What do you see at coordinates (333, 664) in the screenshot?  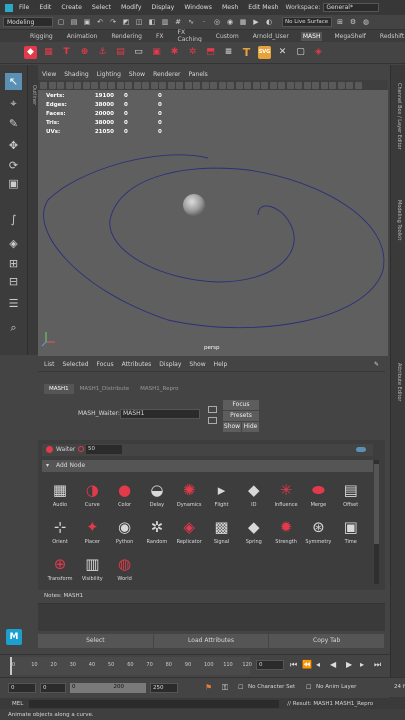 I see `play-back-icon: ◀` at bounding box center [333, 664].